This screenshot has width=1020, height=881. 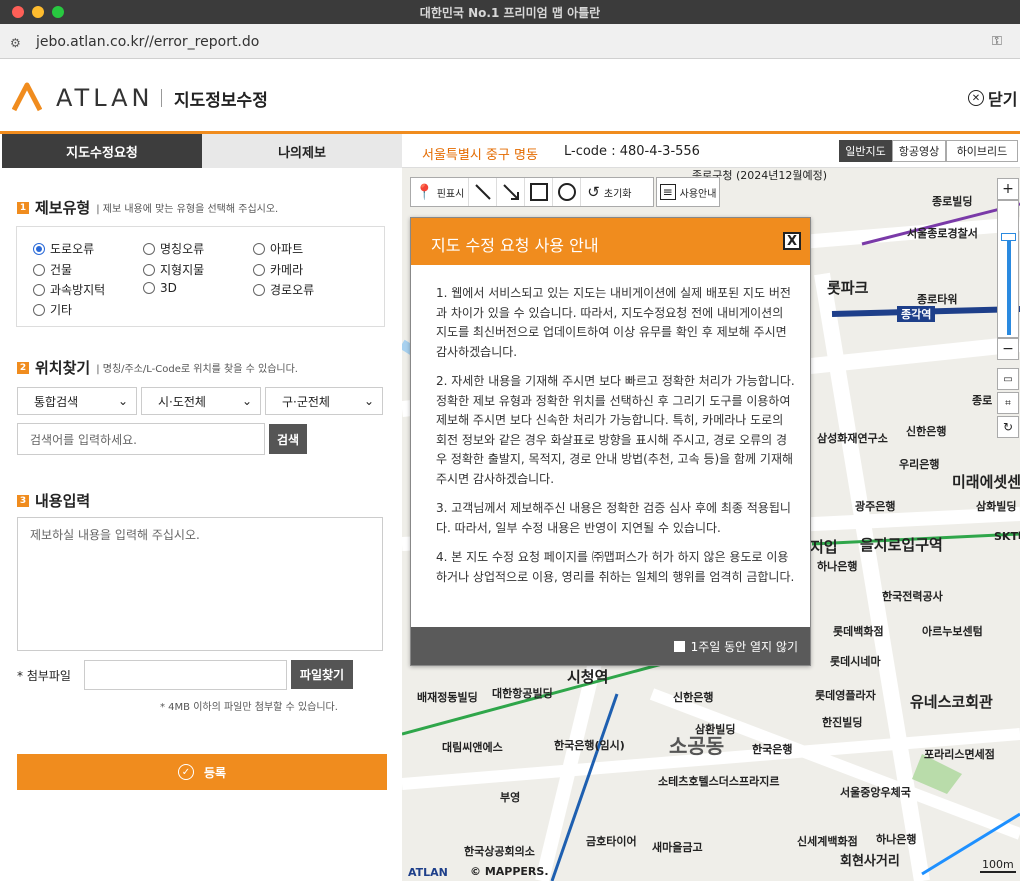 I want to click on attach-label: * 첨부파일, so click(x=44, y=676).